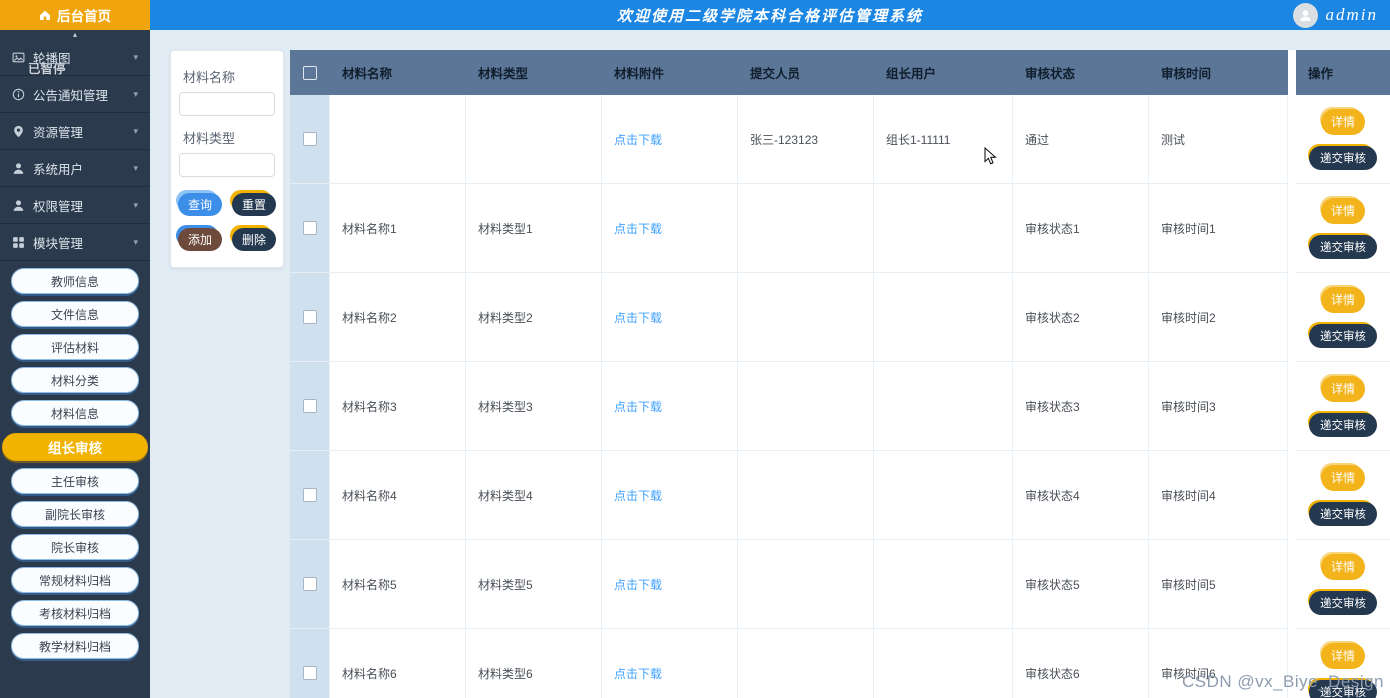 The height and width of the screenshot is (698, 1390). What do you see at coordinates (75, 646) in the screenshot?
I see `submenu-item-teaching-archive: 教学材料归档` at bounding box center [75, 646].